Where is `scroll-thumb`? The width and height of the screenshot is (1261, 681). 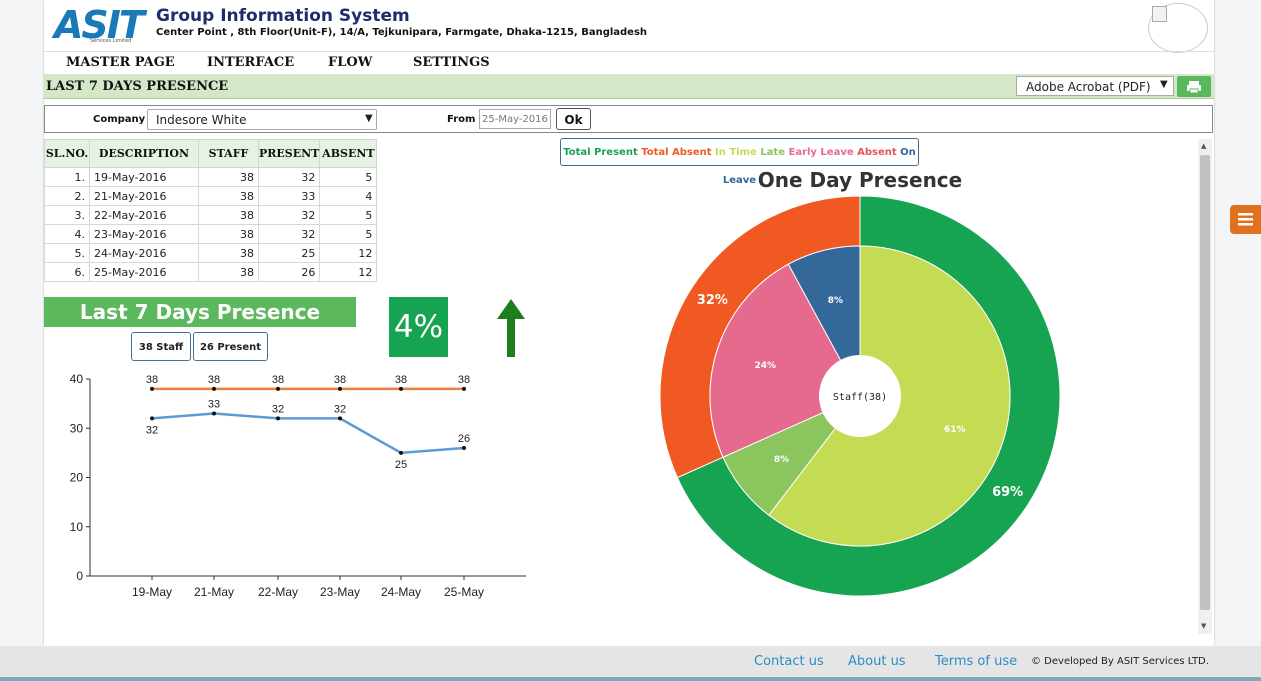 scroll-thumb is located at coordinates (1205, 382).